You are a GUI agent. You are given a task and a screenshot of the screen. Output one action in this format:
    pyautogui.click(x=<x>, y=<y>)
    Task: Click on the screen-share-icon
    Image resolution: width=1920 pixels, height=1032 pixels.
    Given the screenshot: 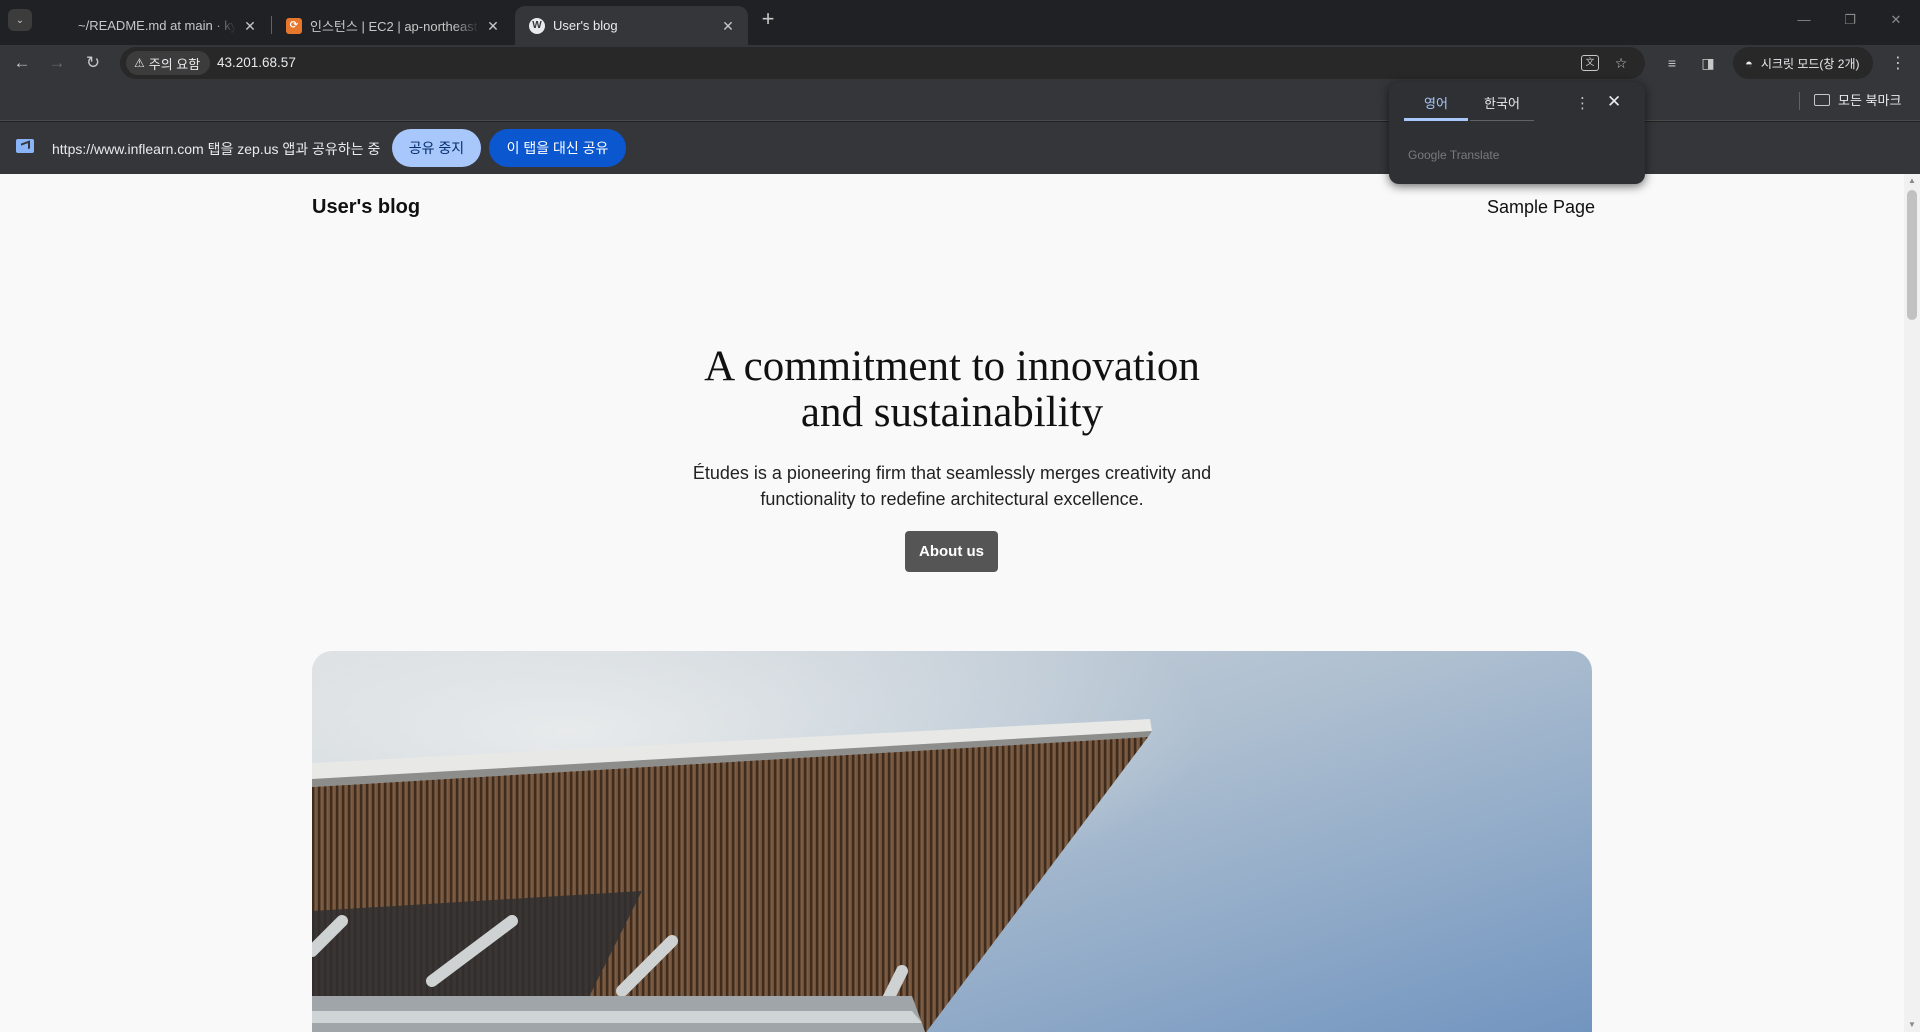 What is the action you would take?
    pyautogui.click(x=25, y=146)
    